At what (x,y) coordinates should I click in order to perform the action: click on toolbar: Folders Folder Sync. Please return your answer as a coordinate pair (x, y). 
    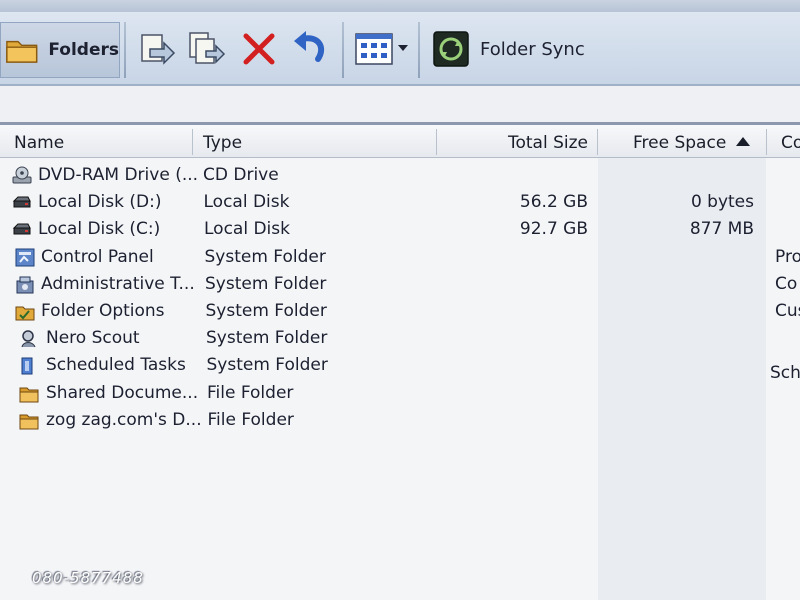
    Looking at the image, I should click on (400, 49).